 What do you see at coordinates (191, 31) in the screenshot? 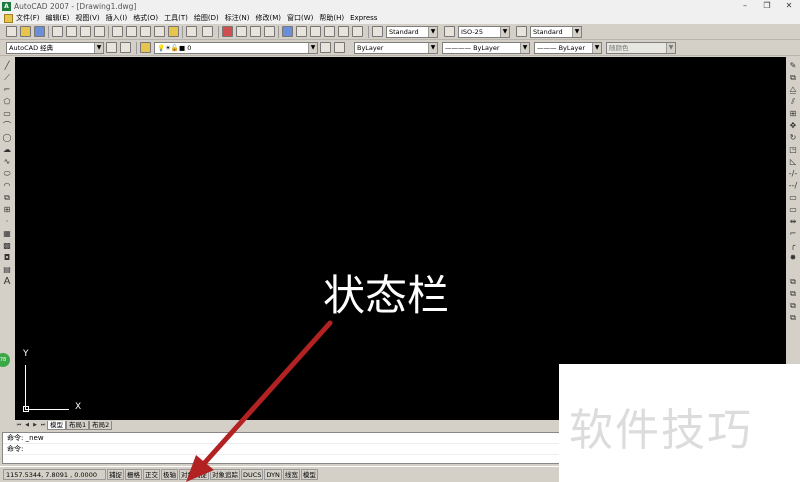
I see `undo-icon` at bounding box center [191, 31].